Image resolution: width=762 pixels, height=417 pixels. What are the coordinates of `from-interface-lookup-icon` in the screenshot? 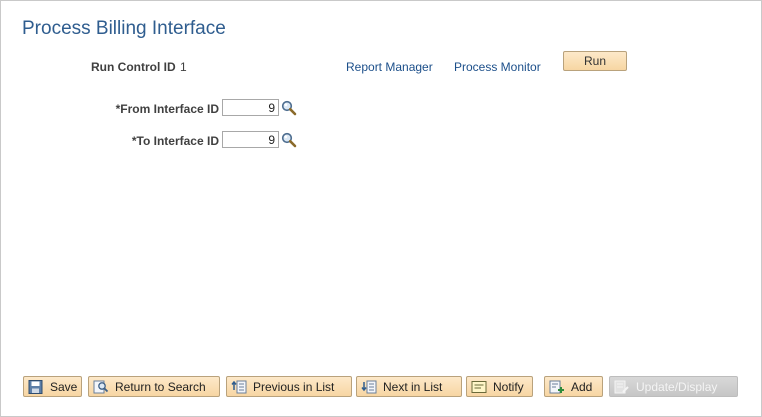 It's located at (289, 108).